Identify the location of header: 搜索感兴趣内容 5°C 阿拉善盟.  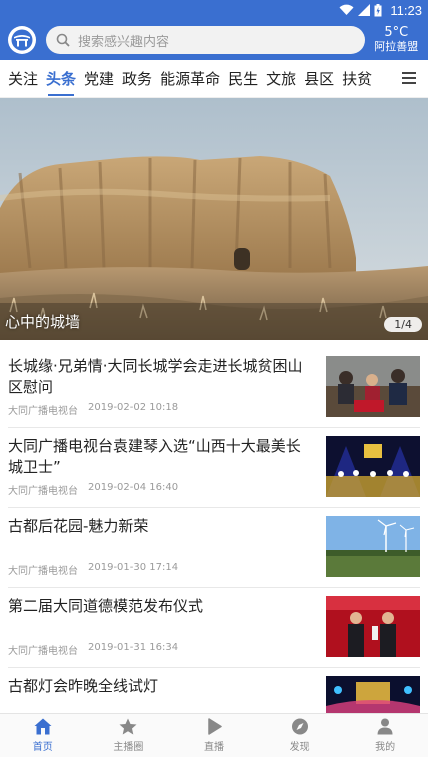
(214, 40).